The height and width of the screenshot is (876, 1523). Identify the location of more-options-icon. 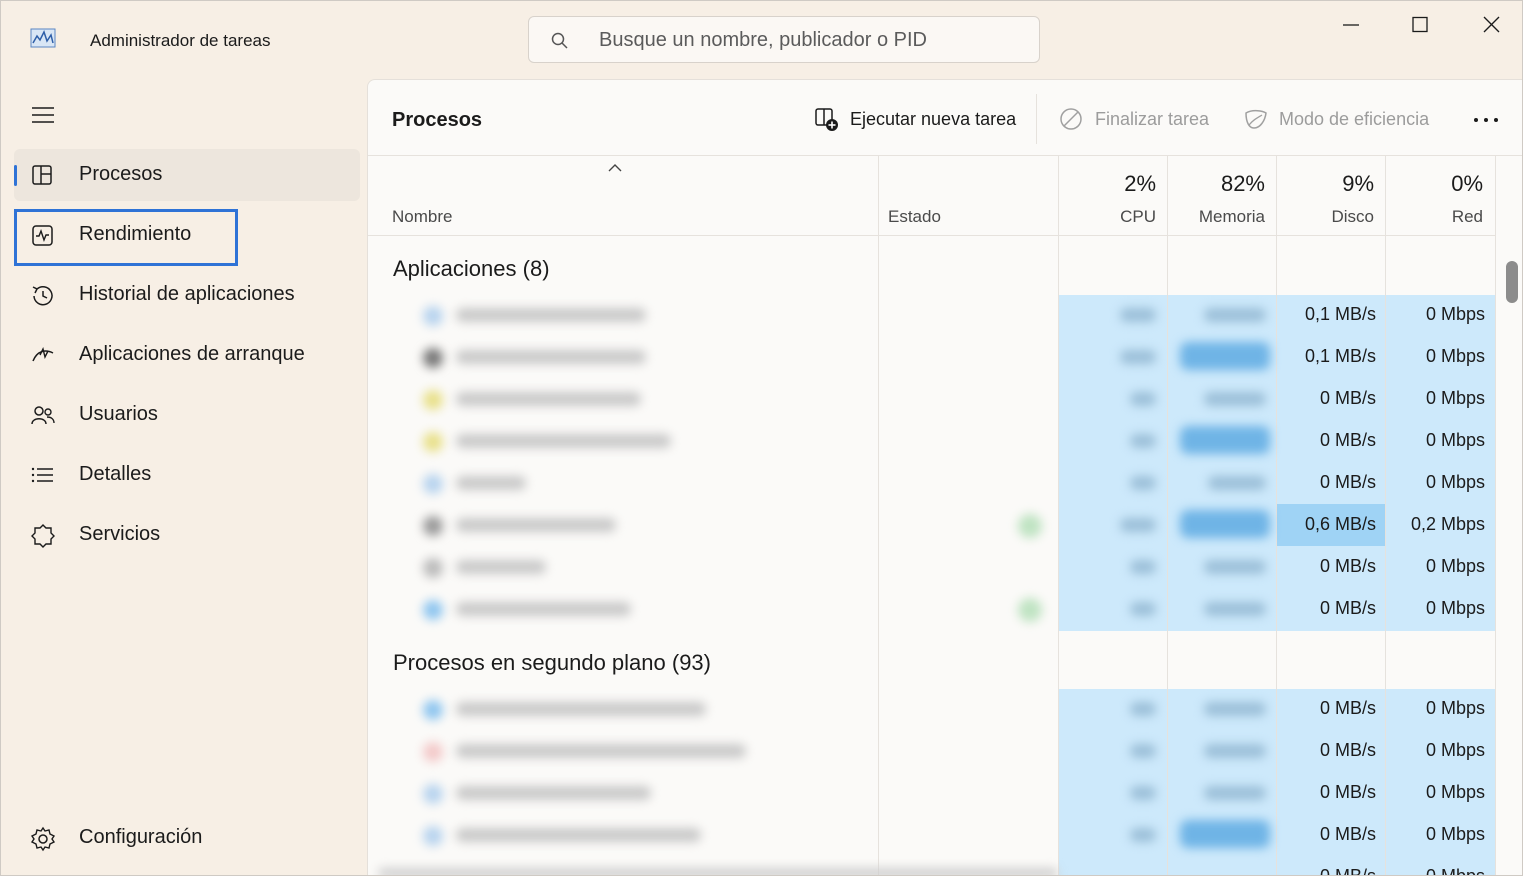
(1486, 121).